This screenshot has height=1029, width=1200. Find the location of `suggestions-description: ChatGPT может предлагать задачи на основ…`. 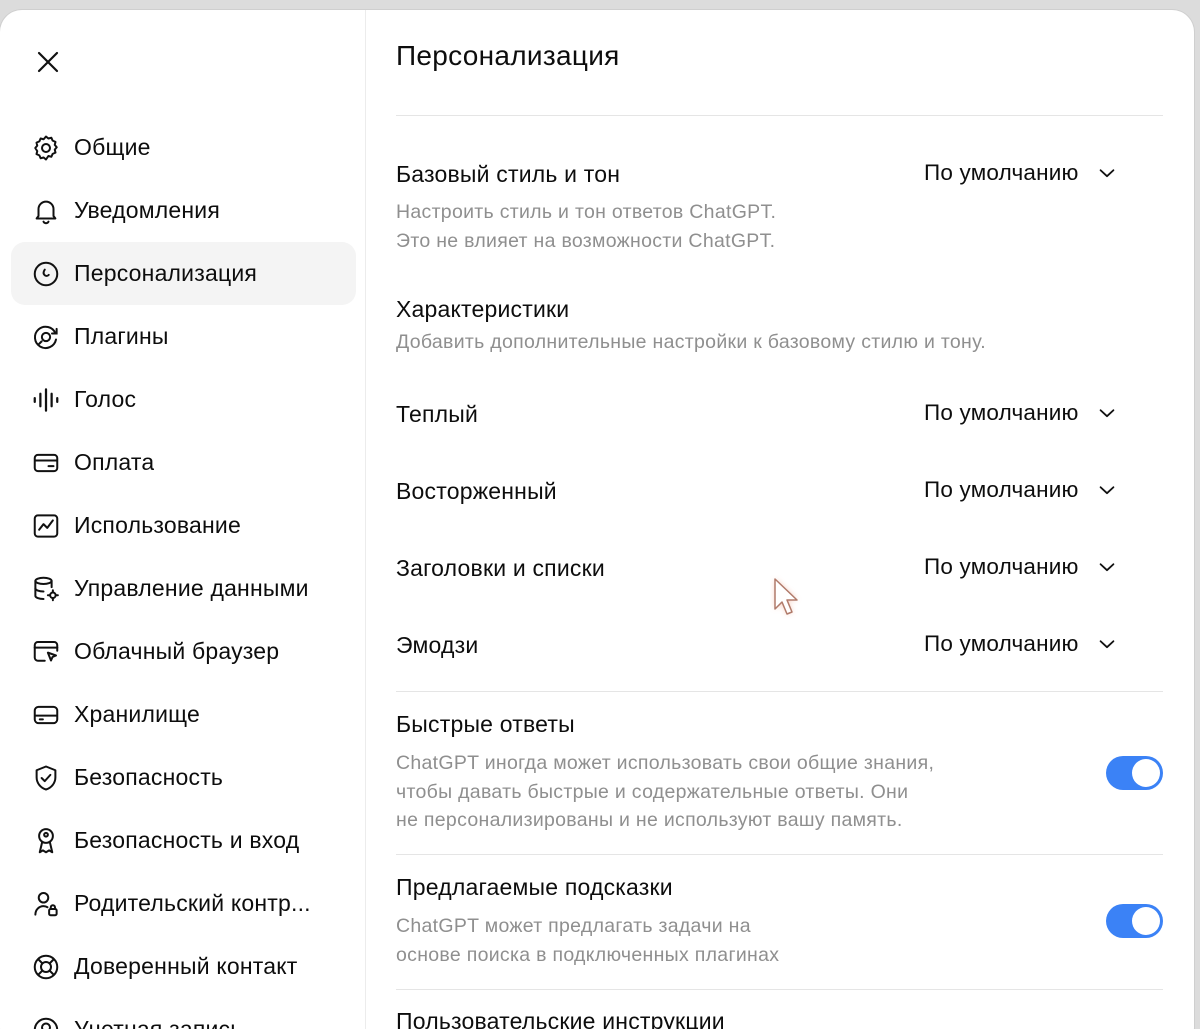

suggestions-description: ChatGPT может предлагать задачи на основ… is located at coordinates (587, 940).